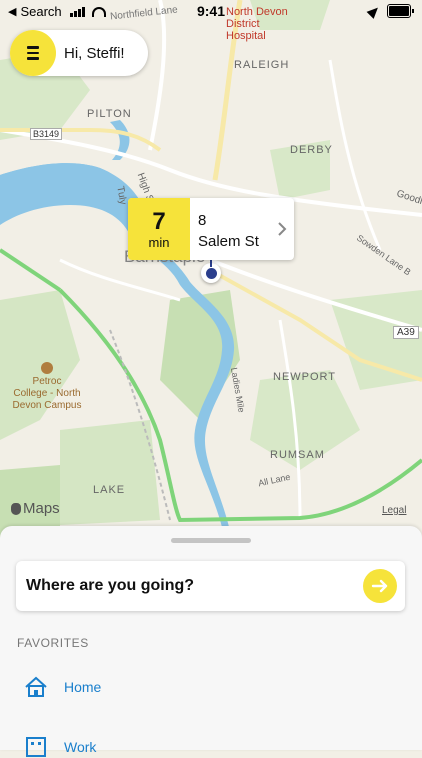 The height and width of the screenshot is (758, 422). What do you see at coordinates (109, 114) in the screenshot?
I see `map-label-pilton: PILTON` at bounding box center [109, 114].